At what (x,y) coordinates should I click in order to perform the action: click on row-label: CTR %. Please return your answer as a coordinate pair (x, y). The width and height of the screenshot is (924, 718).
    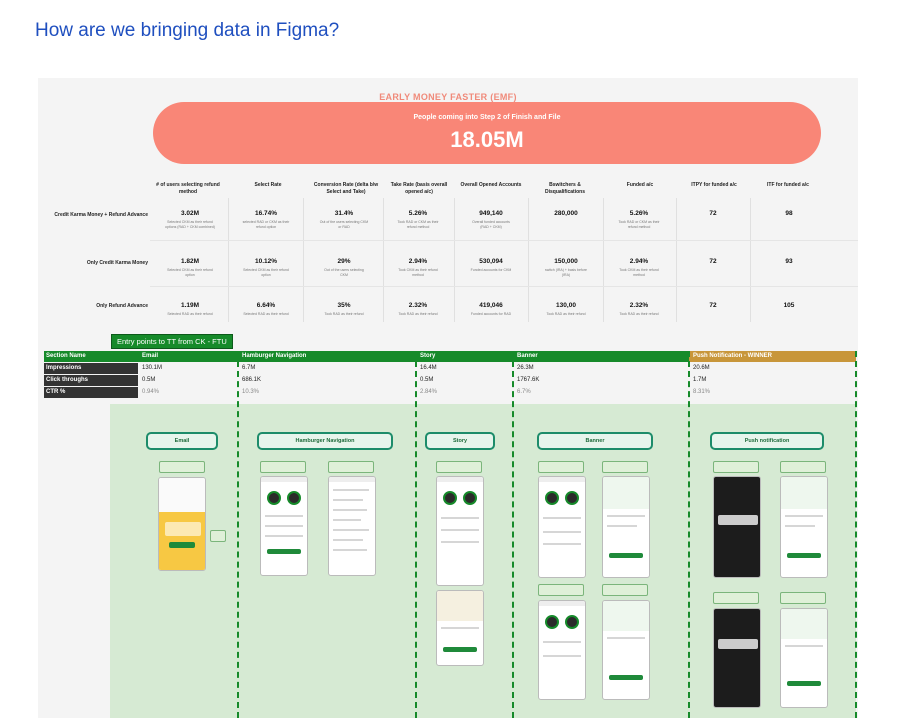
    Looking at the image, I should click on (91, 392).